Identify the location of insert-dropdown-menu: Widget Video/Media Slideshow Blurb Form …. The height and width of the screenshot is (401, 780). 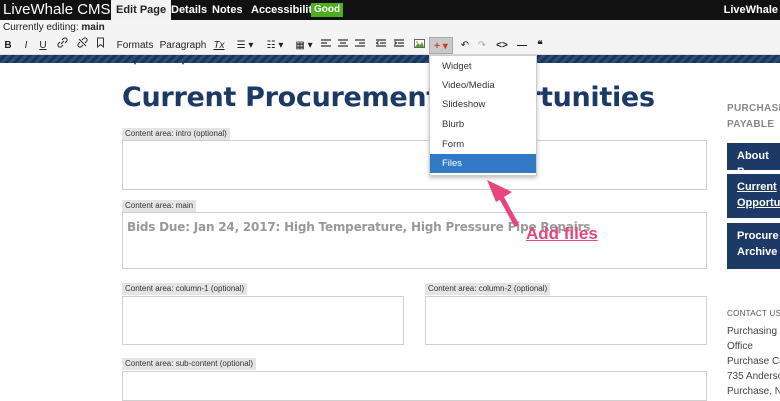
(483, 115).